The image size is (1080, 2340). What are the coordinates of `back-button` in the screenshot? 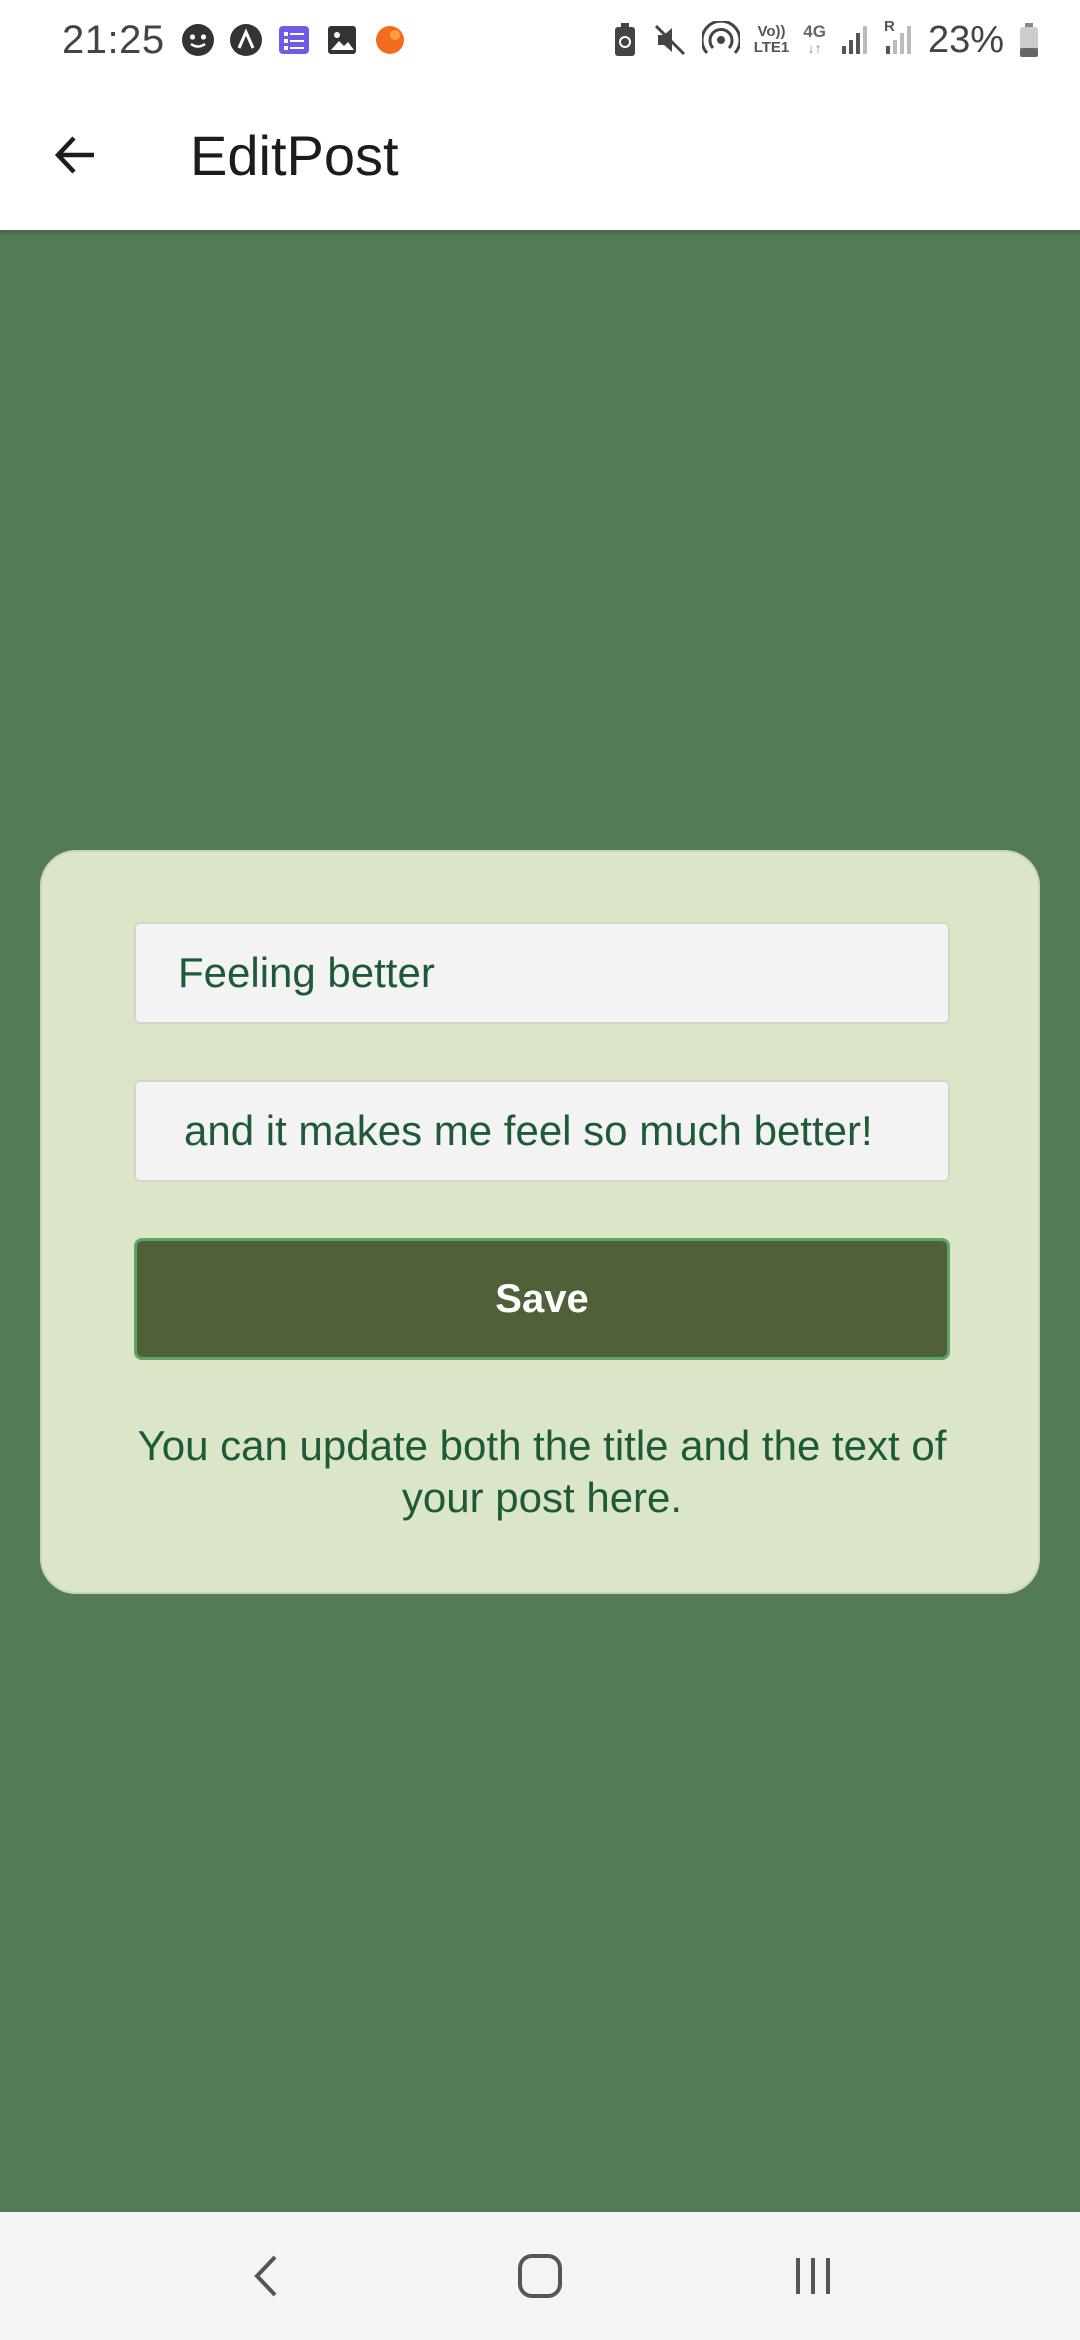 It's located at (75, 155).